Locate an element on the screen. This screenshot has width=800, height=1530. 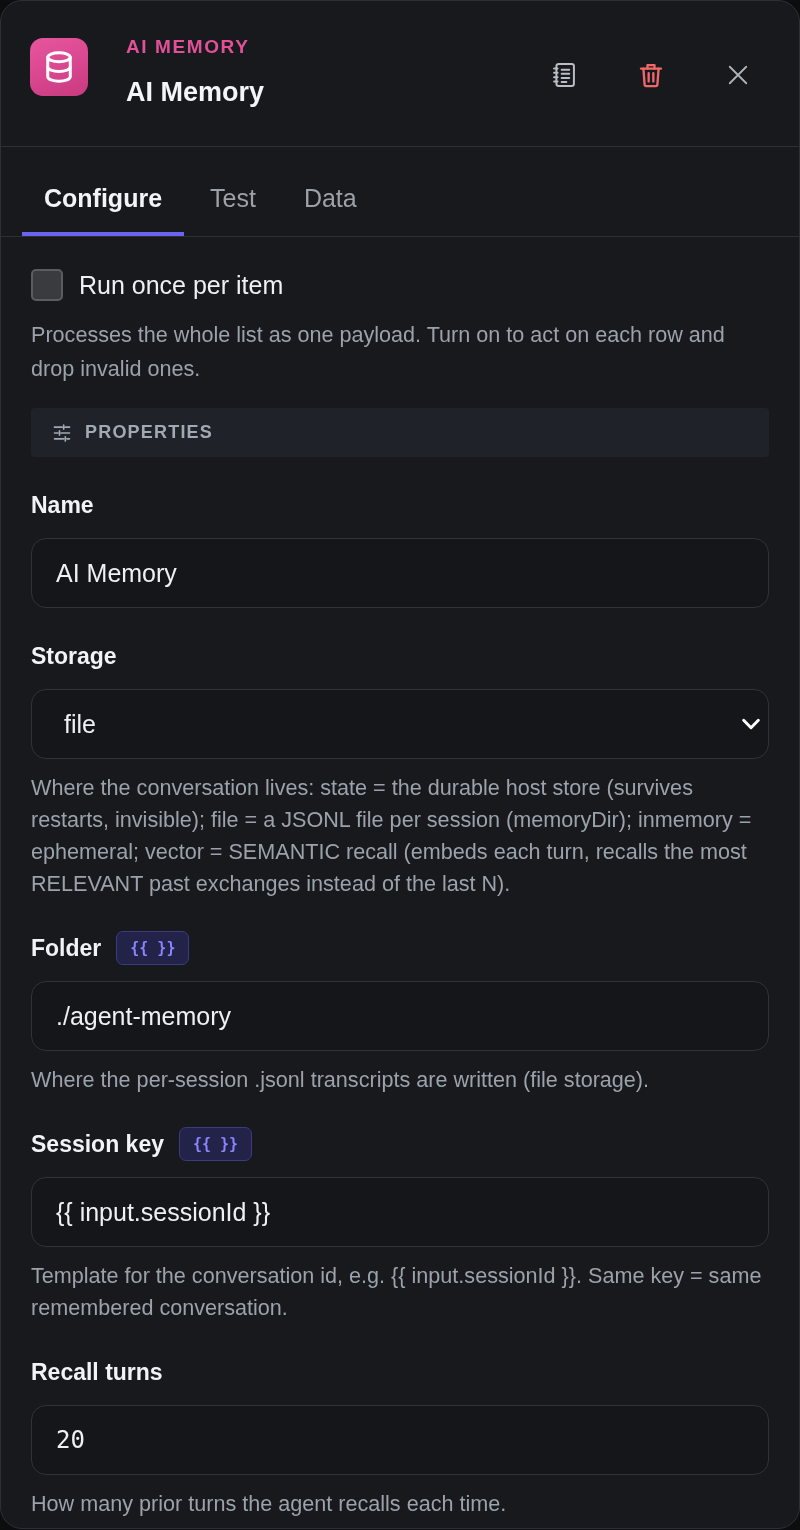
field-label: Name is located at coordinates (62, 505).